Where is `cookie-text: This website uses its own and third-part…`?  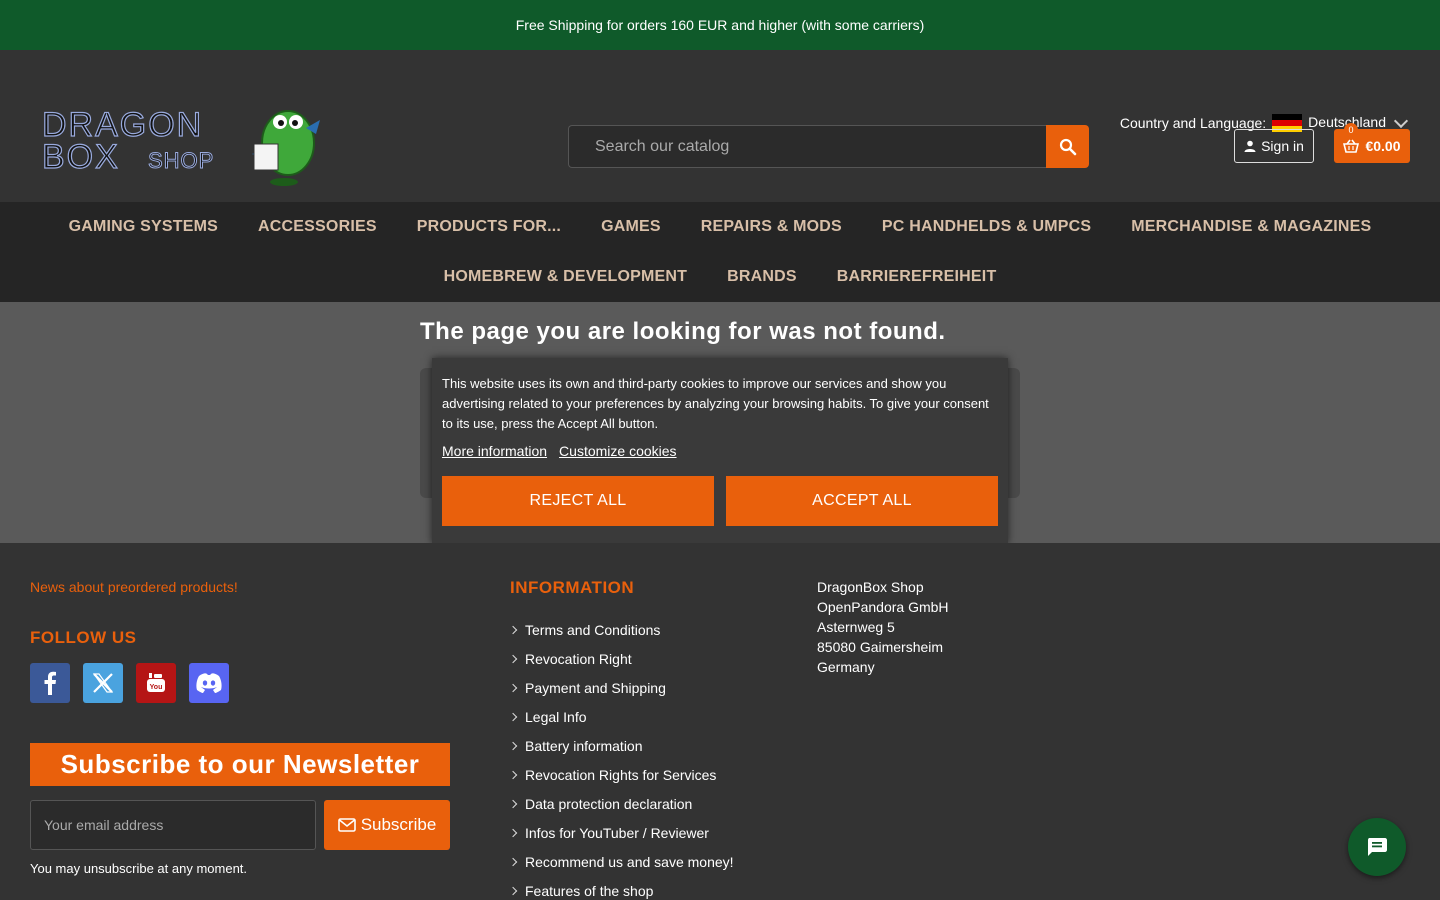
cookie-text: This website uses its own and third-part… is located at coordinates (715, 403).